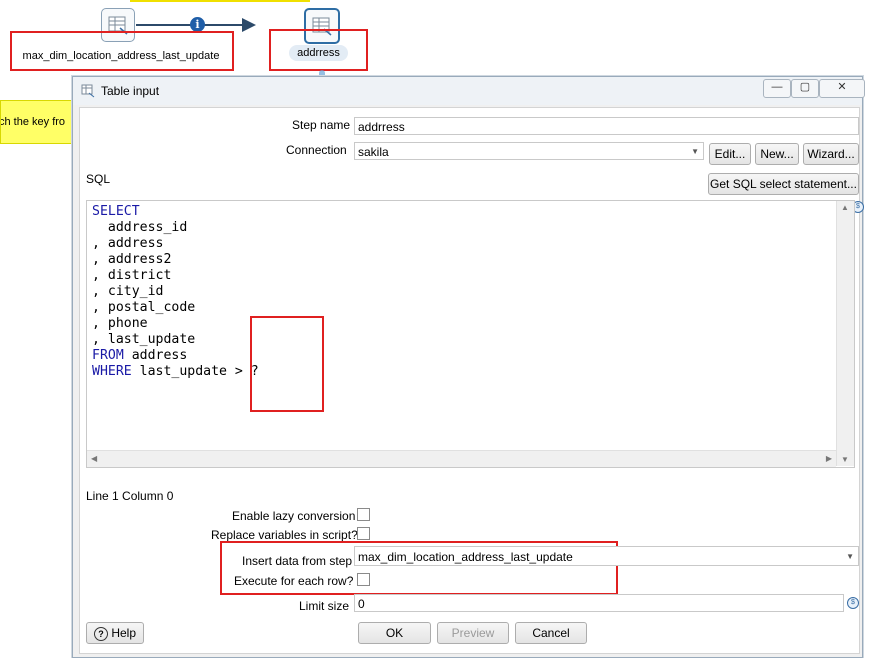 The image size is (869, 658). I want to click on scroll-down-icon: ▼, so click(845, 459).